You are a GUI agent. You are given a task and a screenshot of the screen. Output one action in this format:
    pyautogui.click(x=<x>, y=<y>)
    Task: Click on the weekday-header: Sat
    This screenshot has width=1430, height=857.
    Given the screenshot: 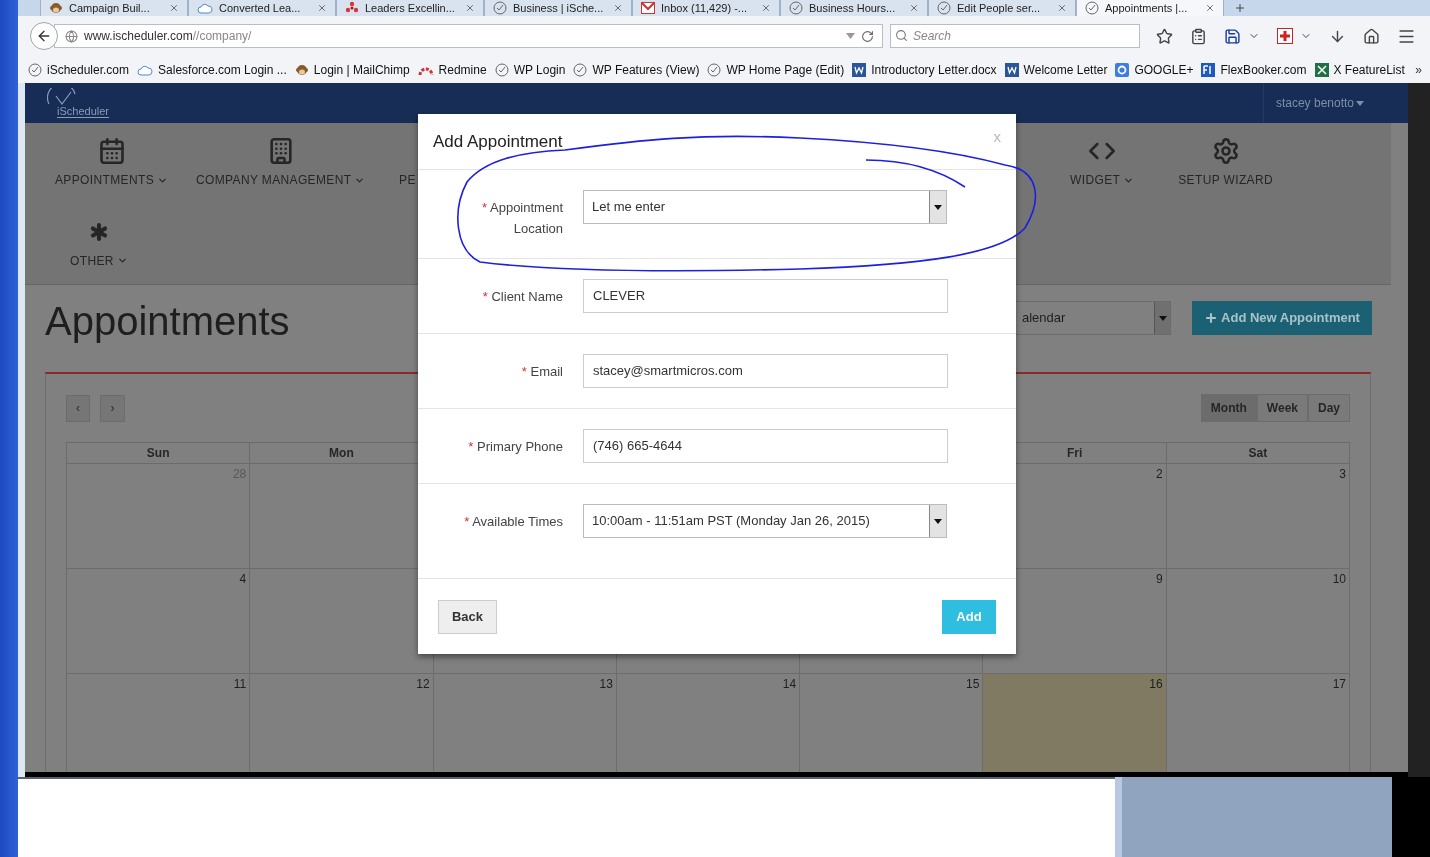 What is the action you would take?
    pyautogui.click(x=1258, y=453)
    